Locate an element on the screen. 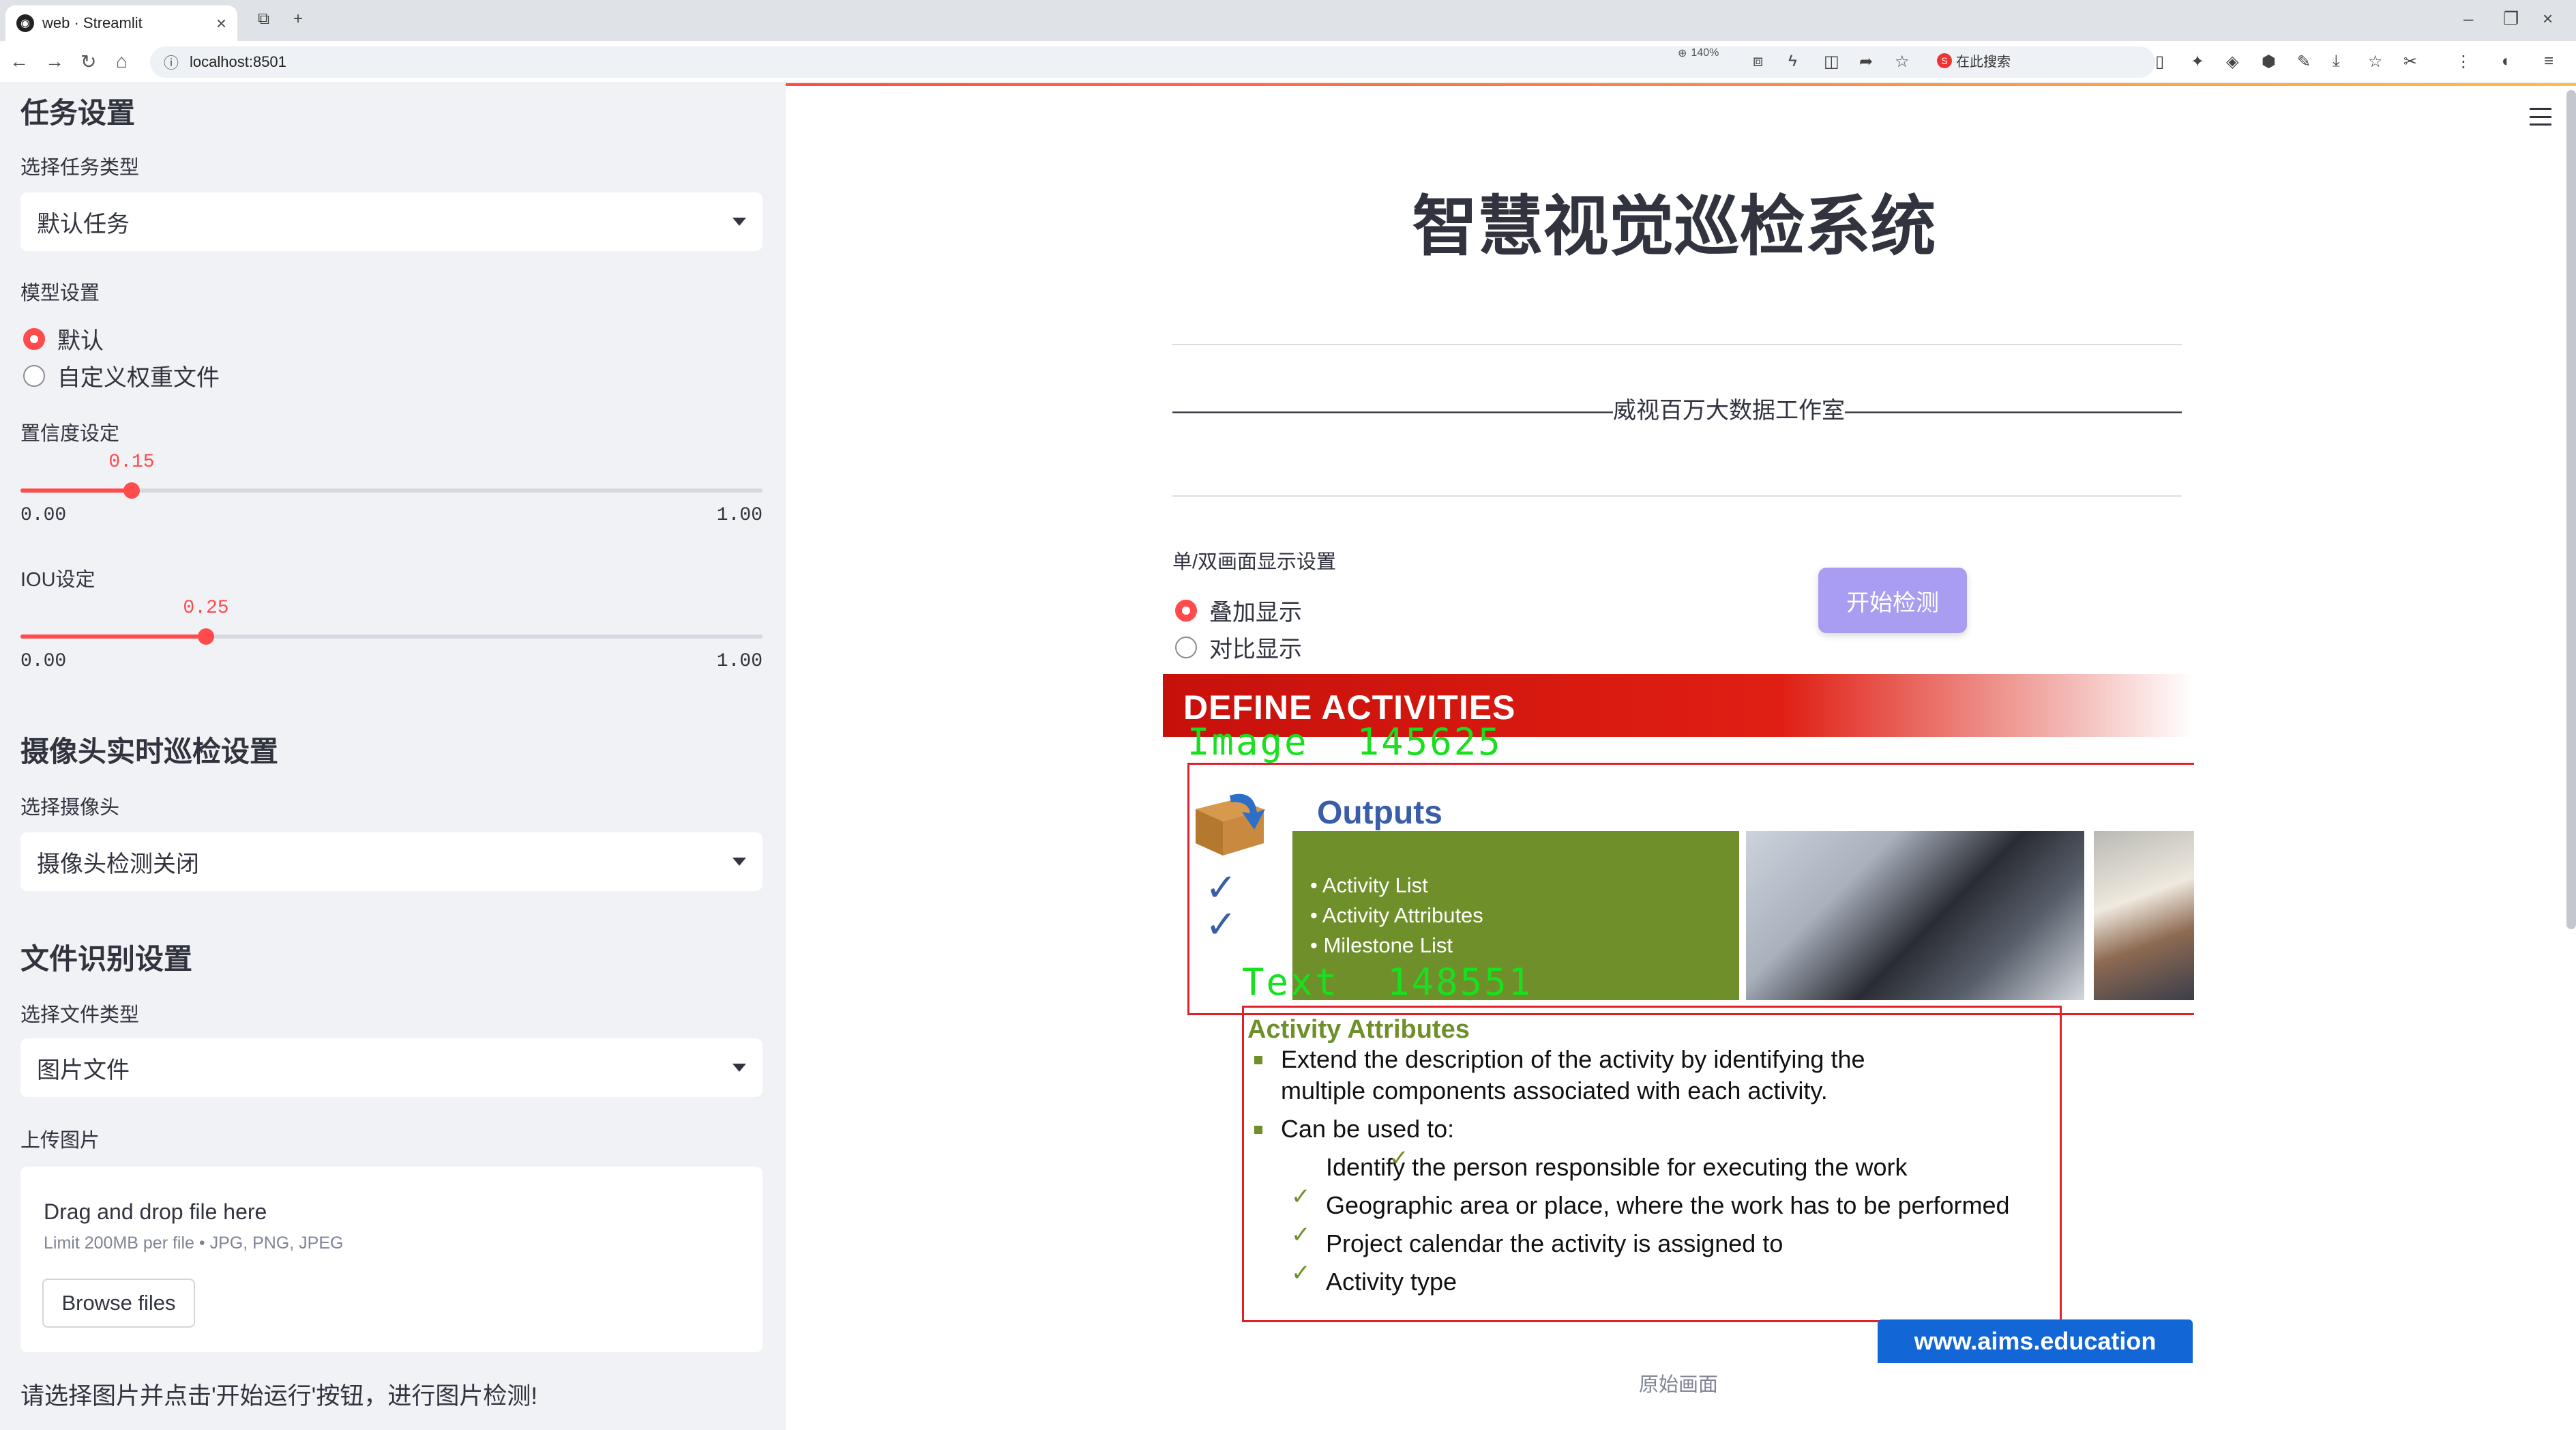 This screenshot has height=1430, width=2576. slider-value: 0.15 is located at coordinates (131, 463).